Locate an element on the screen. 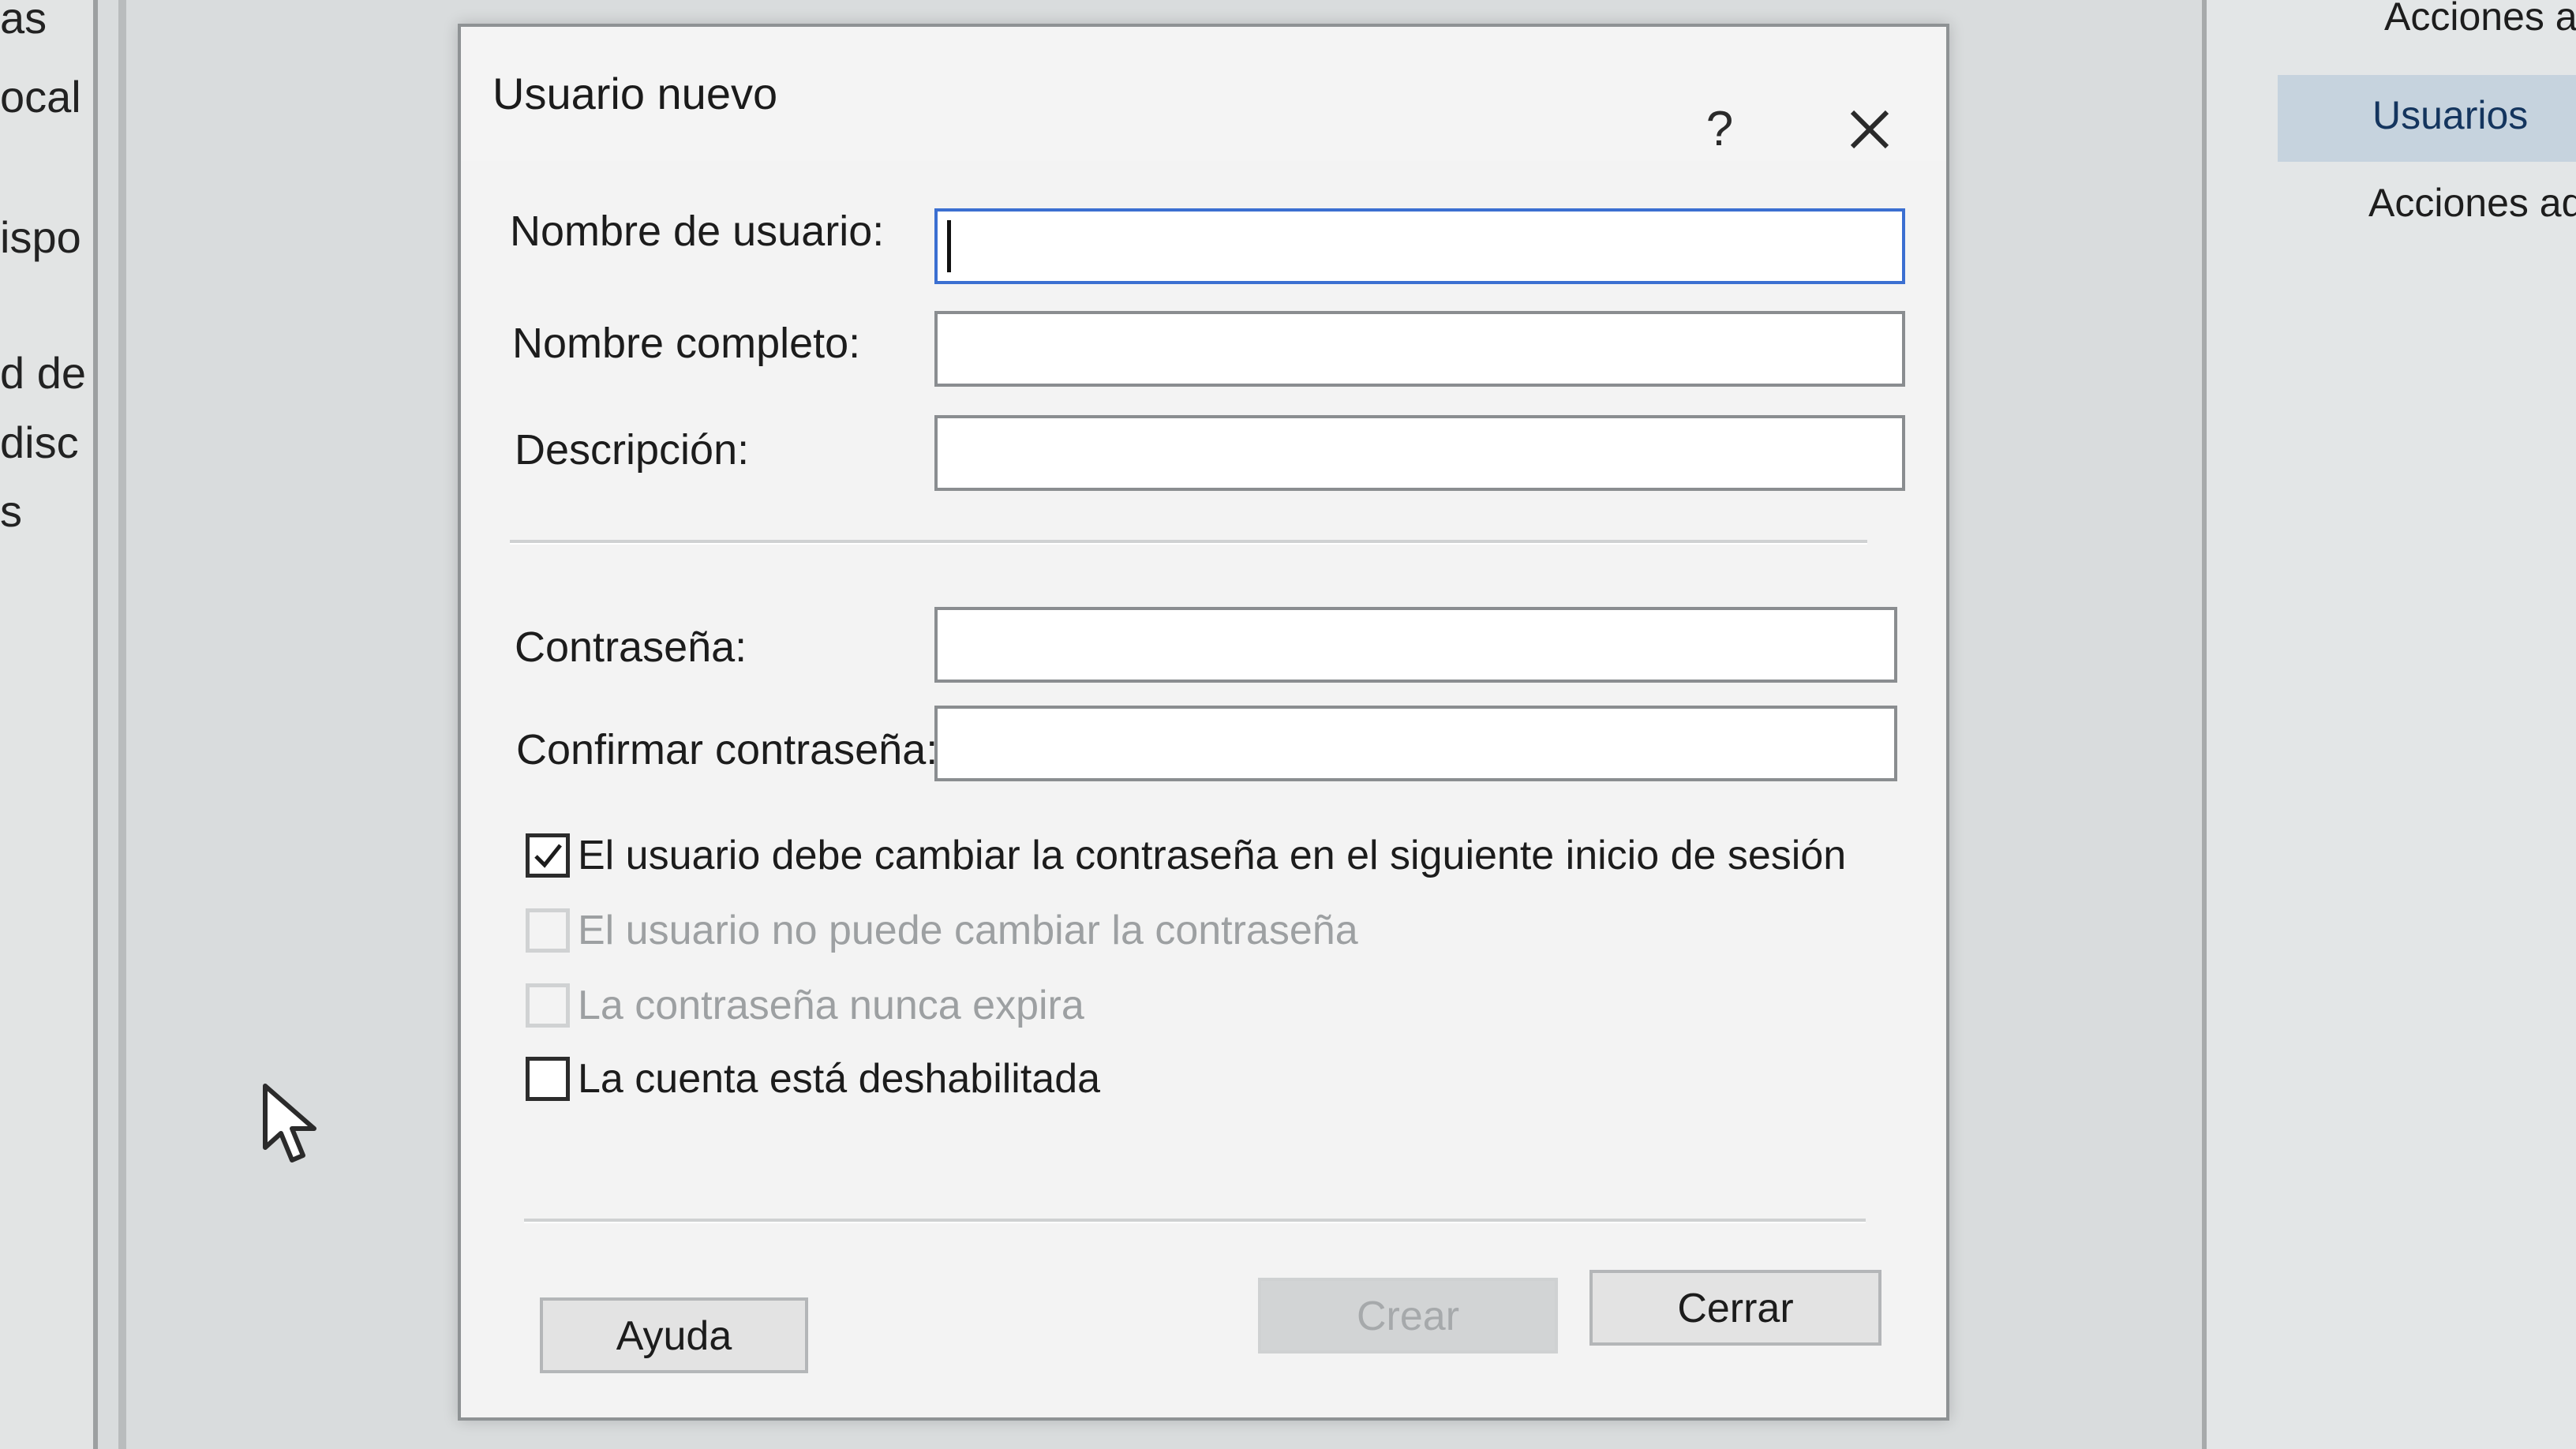  actions-selected-item: Usuarios is located at coordinates (2427, 118).